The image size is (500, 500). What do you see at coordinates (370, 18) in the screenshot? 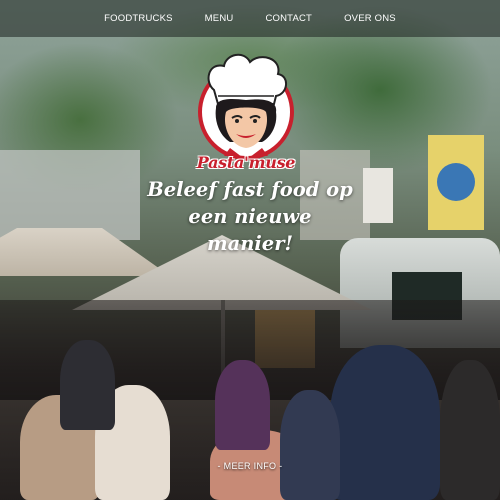
I see `nav-item-over-ons: OVER ONS` at bounding box center [370, 18].